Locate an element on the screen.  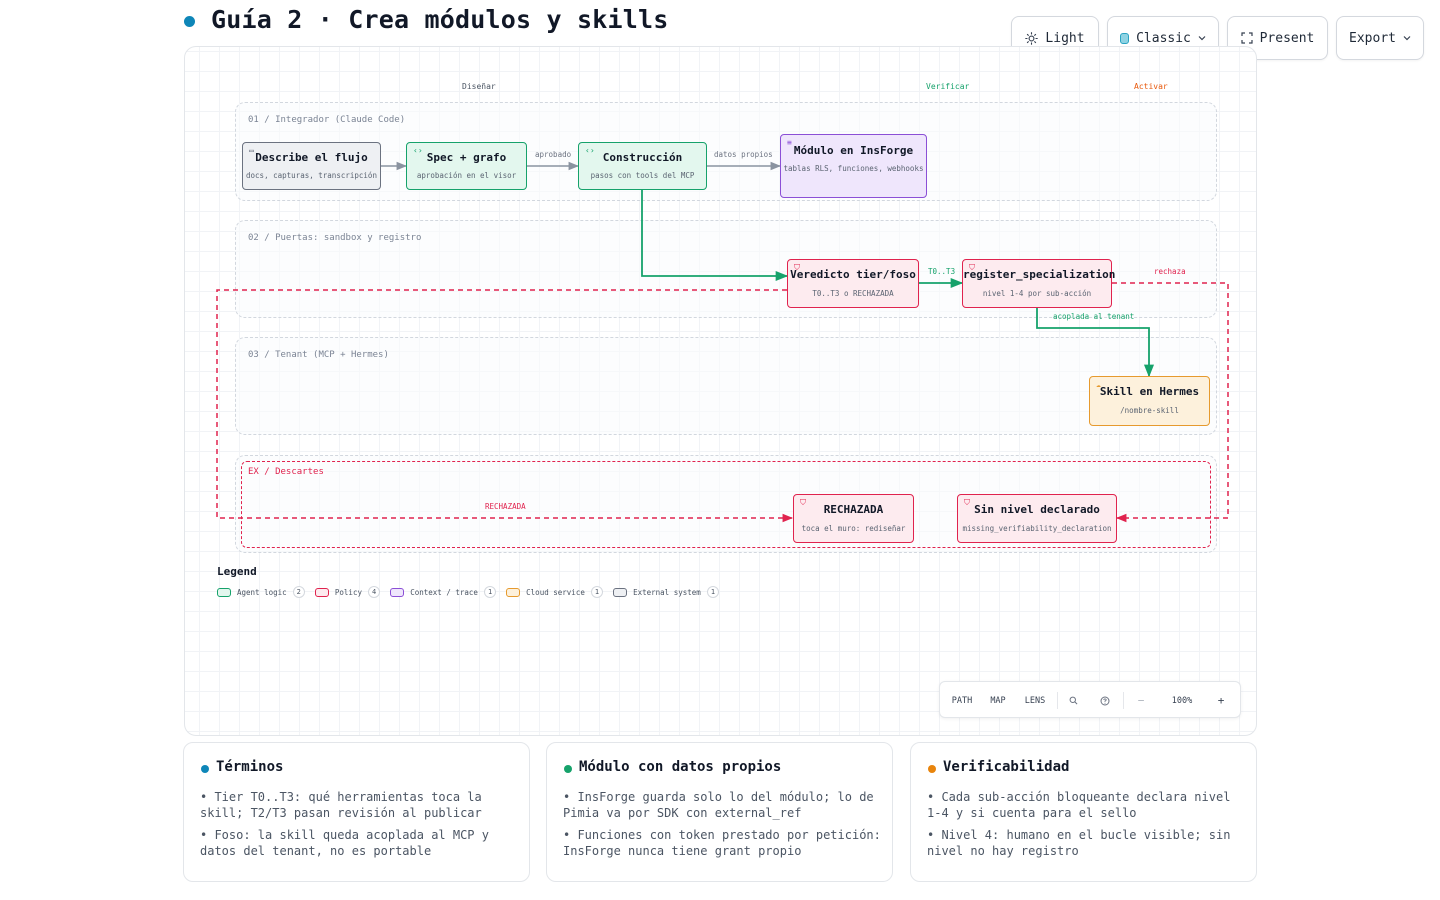
card-title: Términos is located at coordinates (250, 767).